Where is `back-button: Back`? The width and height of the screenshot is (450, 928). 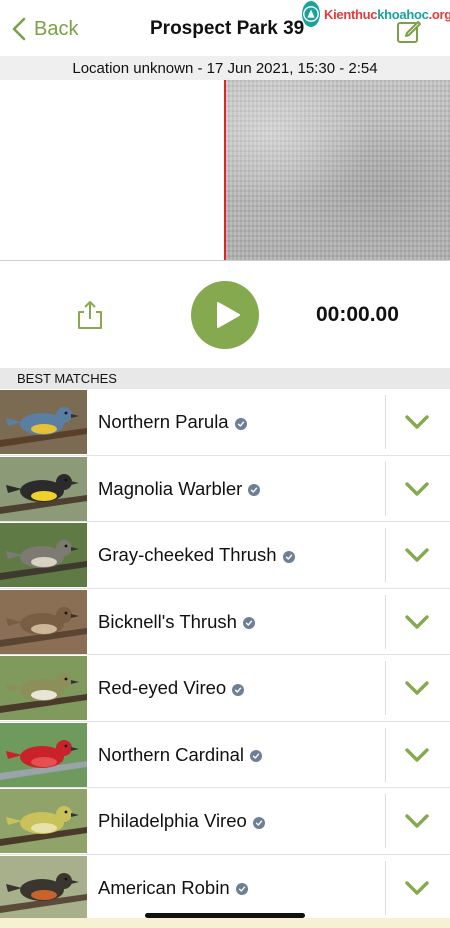
back-button: Back is located at coordinates (45, 29).